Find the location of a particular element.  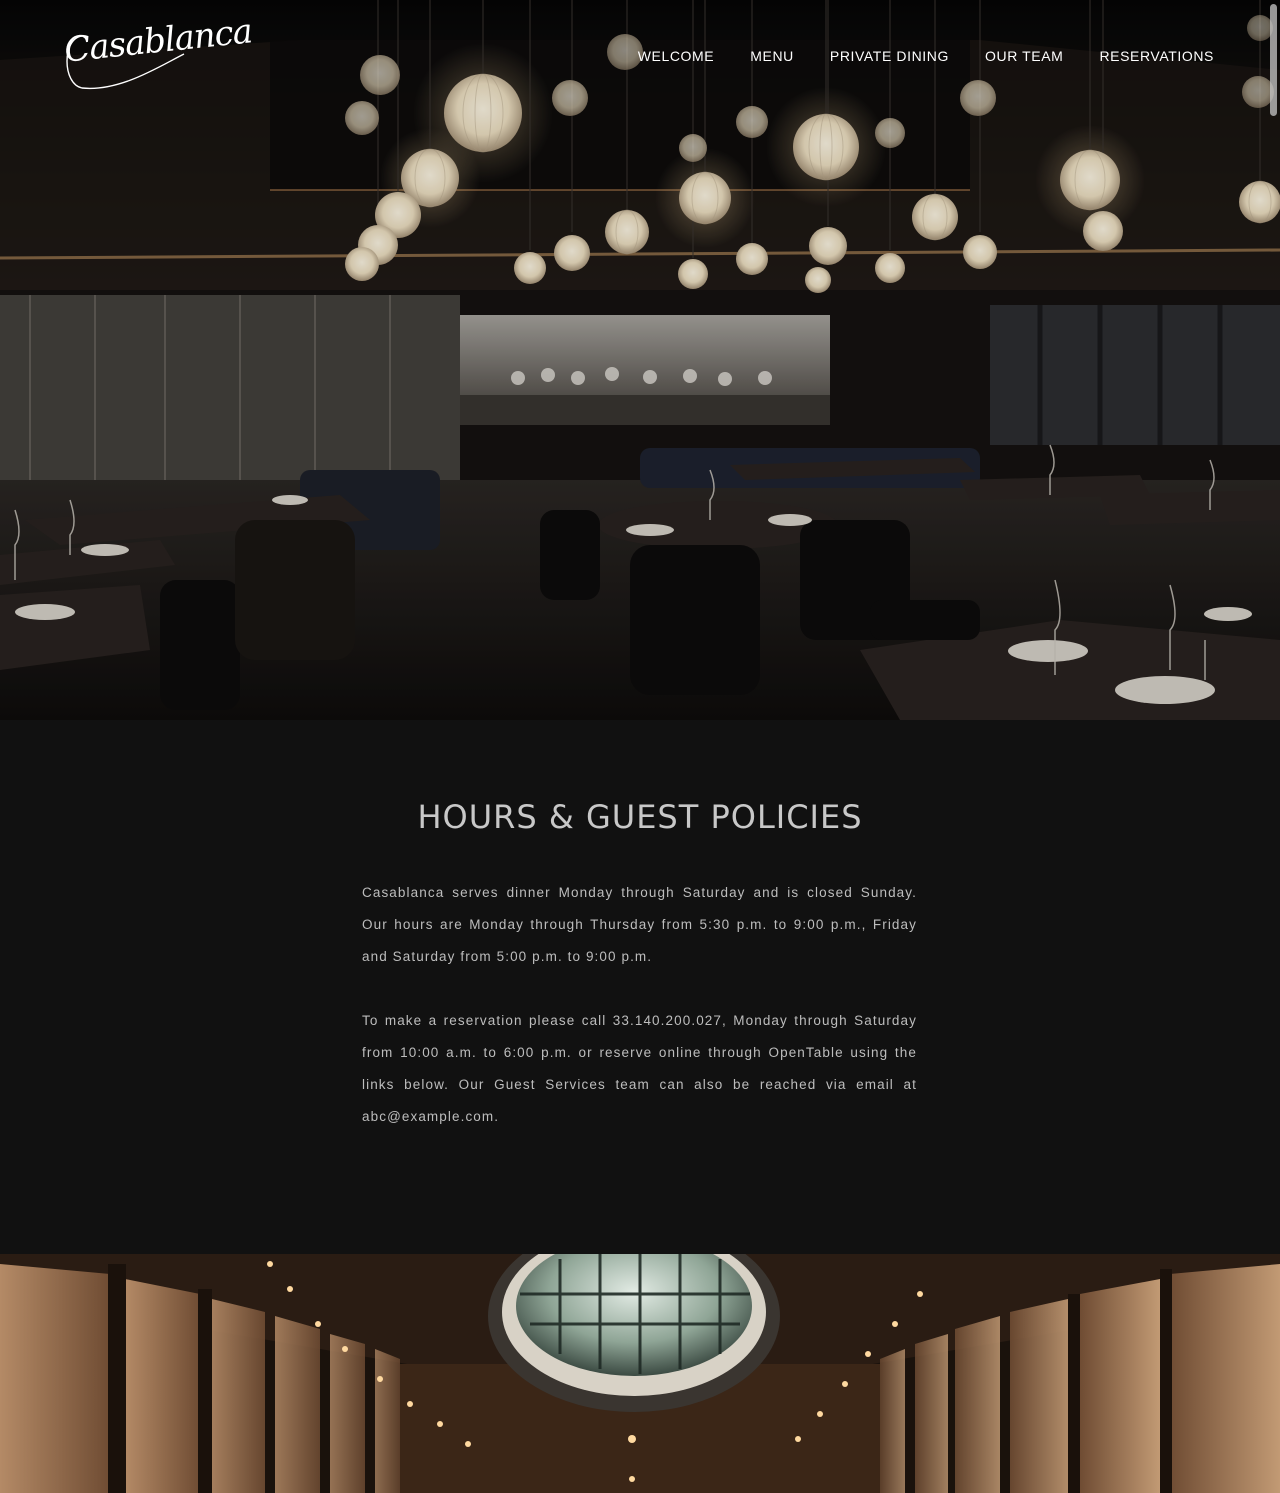

page-scrollbar-thumb is located at coordinates (1273, 60).